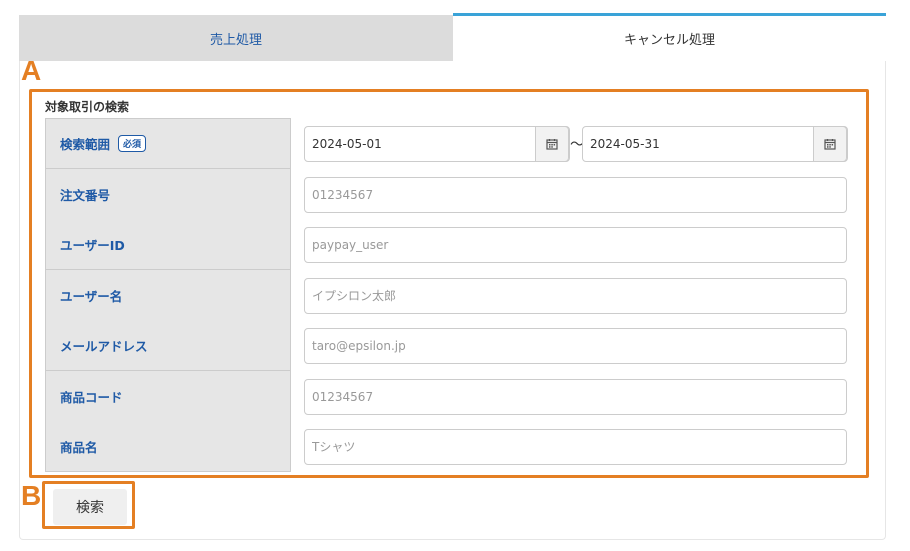 The width and height of the screenshot is (910, 551). Describe the element at coordinates (236, 38) in the screenshot. I see `tab-sales-processing: 売上処理` at that location.